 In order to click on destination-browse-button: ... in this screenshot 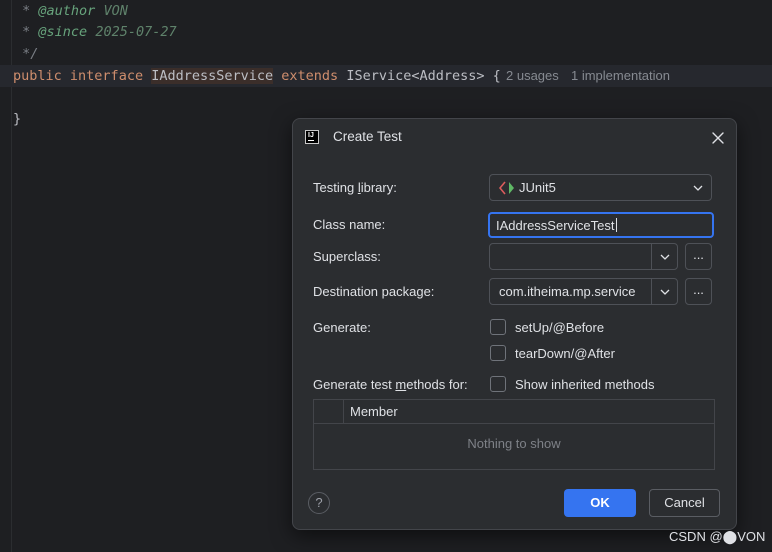, I will do `click(698, 291)`.